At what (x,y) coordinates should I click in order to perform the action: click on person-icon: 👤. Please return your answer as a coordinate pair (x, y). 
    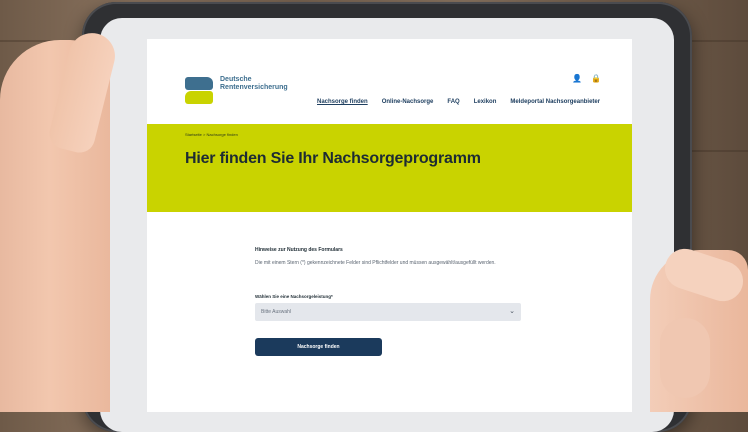
    Looking at the image, I should click on (577, 78).